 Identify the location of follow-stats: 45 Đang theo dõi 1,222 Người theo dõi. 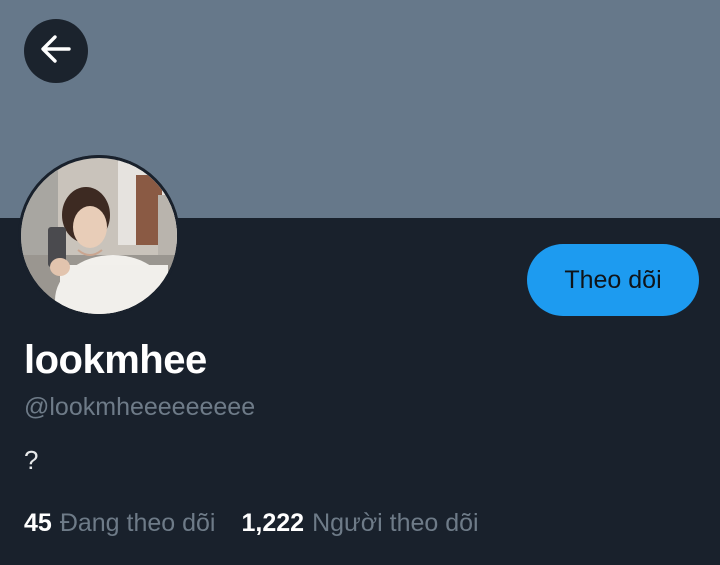
(251, 523).